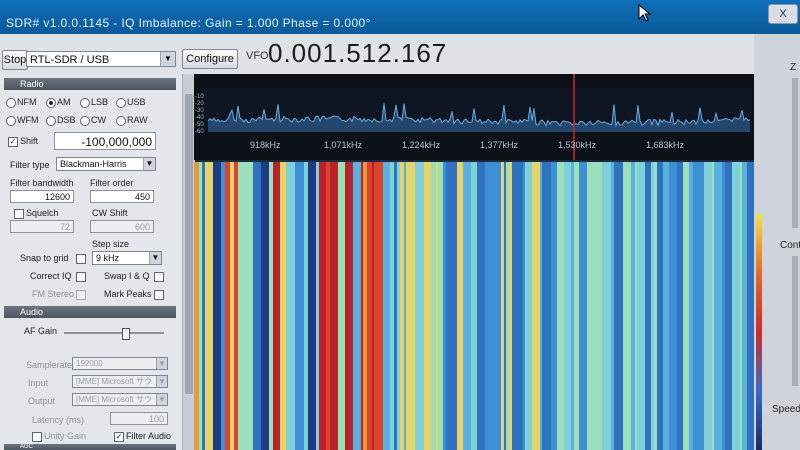 The width and height of the screenshot is (800, 450). I want to click on mark-peaks-checkbox, so click(159, 295).